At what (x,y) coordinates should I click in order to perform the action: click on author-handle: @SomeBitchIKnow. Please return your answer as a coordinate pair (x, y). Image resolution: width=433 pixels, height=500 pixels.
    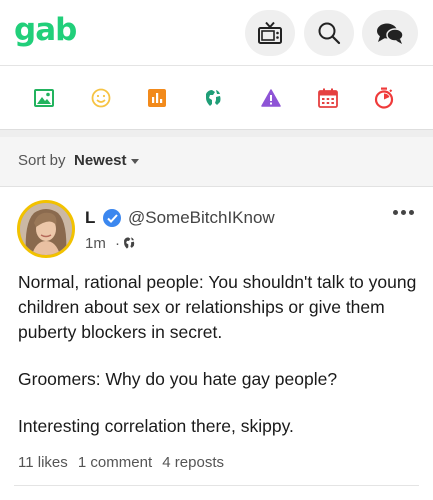
    Looking at the image, I should click on (201, 218).